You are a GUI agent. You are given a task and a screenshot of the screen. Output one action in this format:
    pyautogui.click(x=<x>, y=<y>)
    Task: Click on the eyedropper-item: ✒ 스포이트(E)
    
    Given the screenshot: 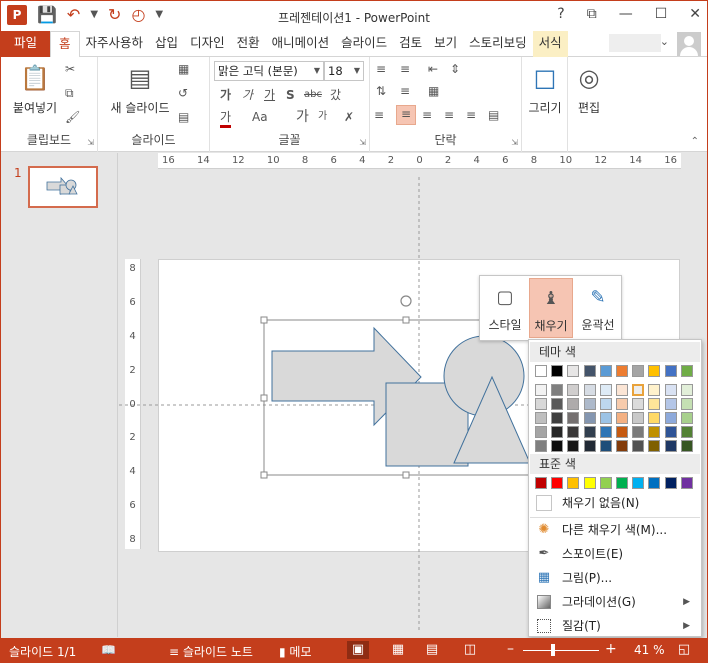 What is the action you would take?
    pyautogui.click(x=615, y=554)
    